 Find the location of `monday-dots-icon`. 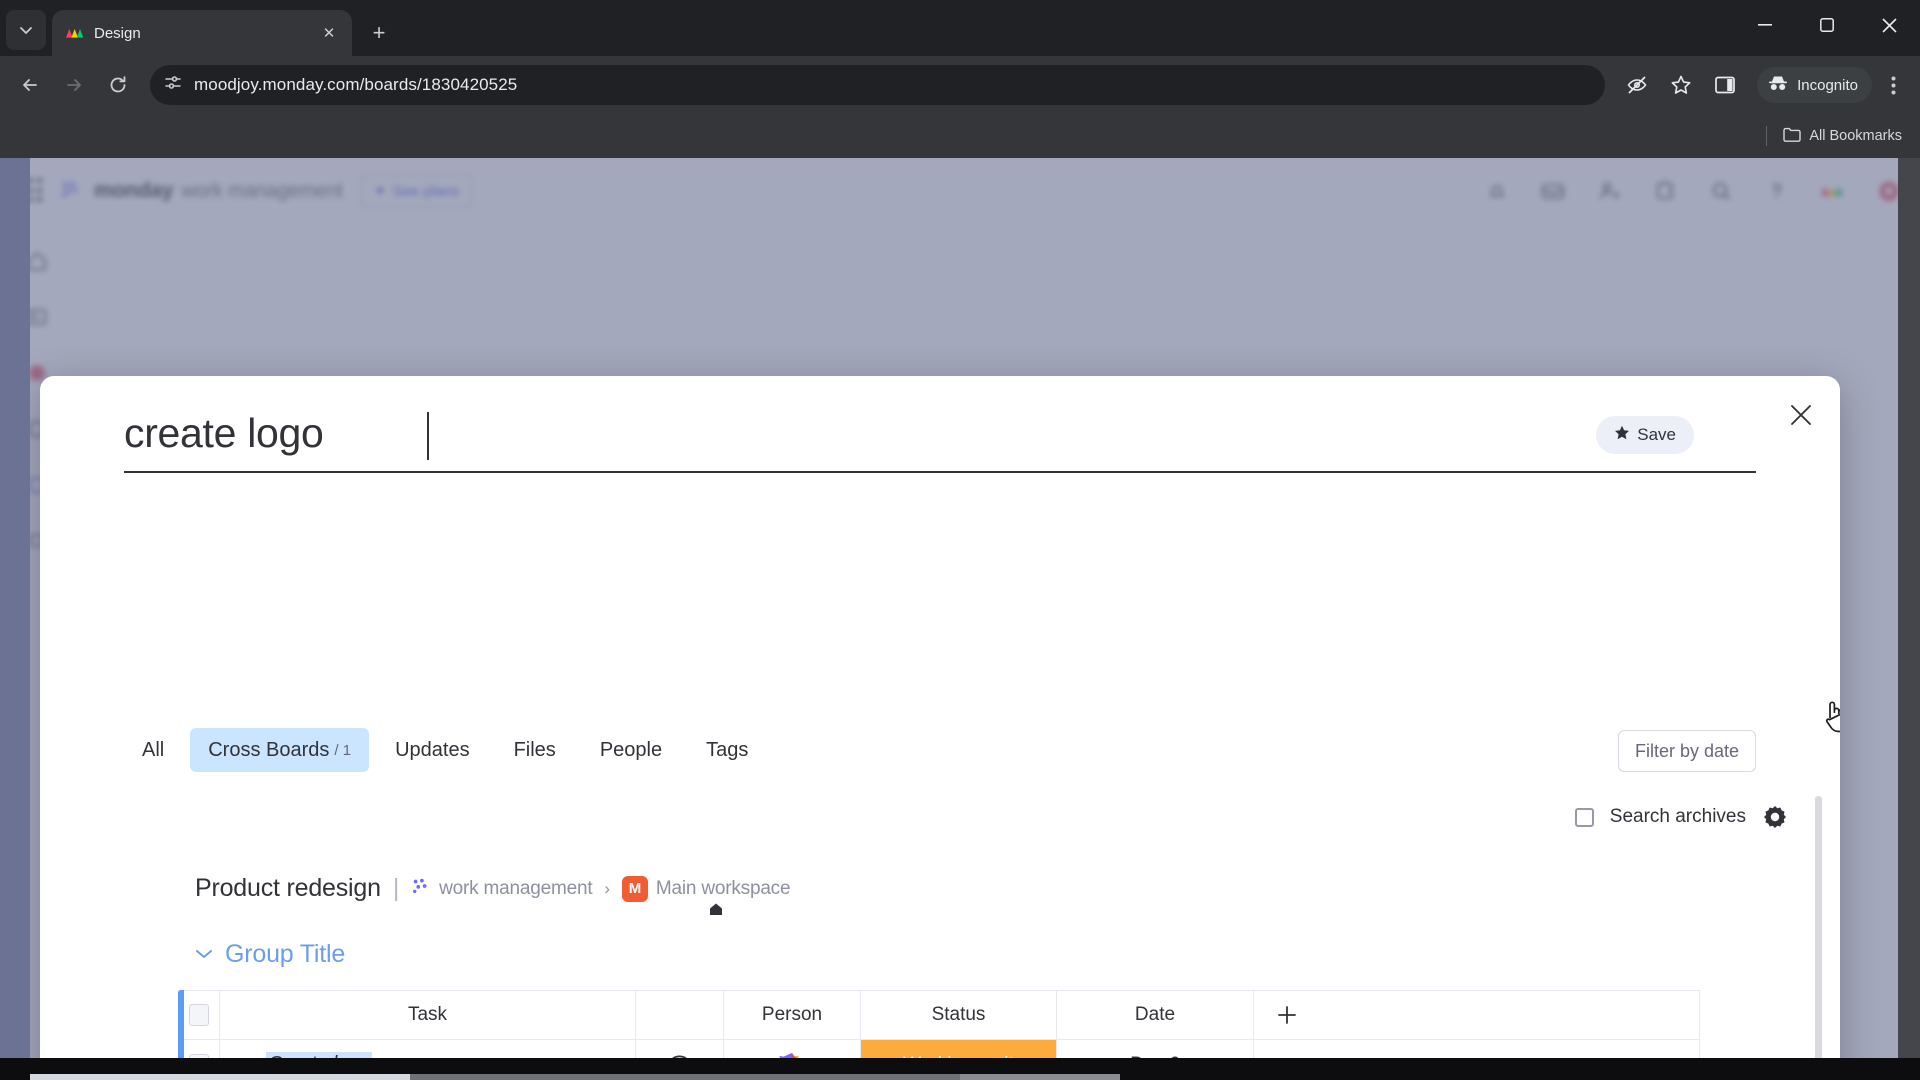

monday-dots-icon is located at coordinates (421, 889).